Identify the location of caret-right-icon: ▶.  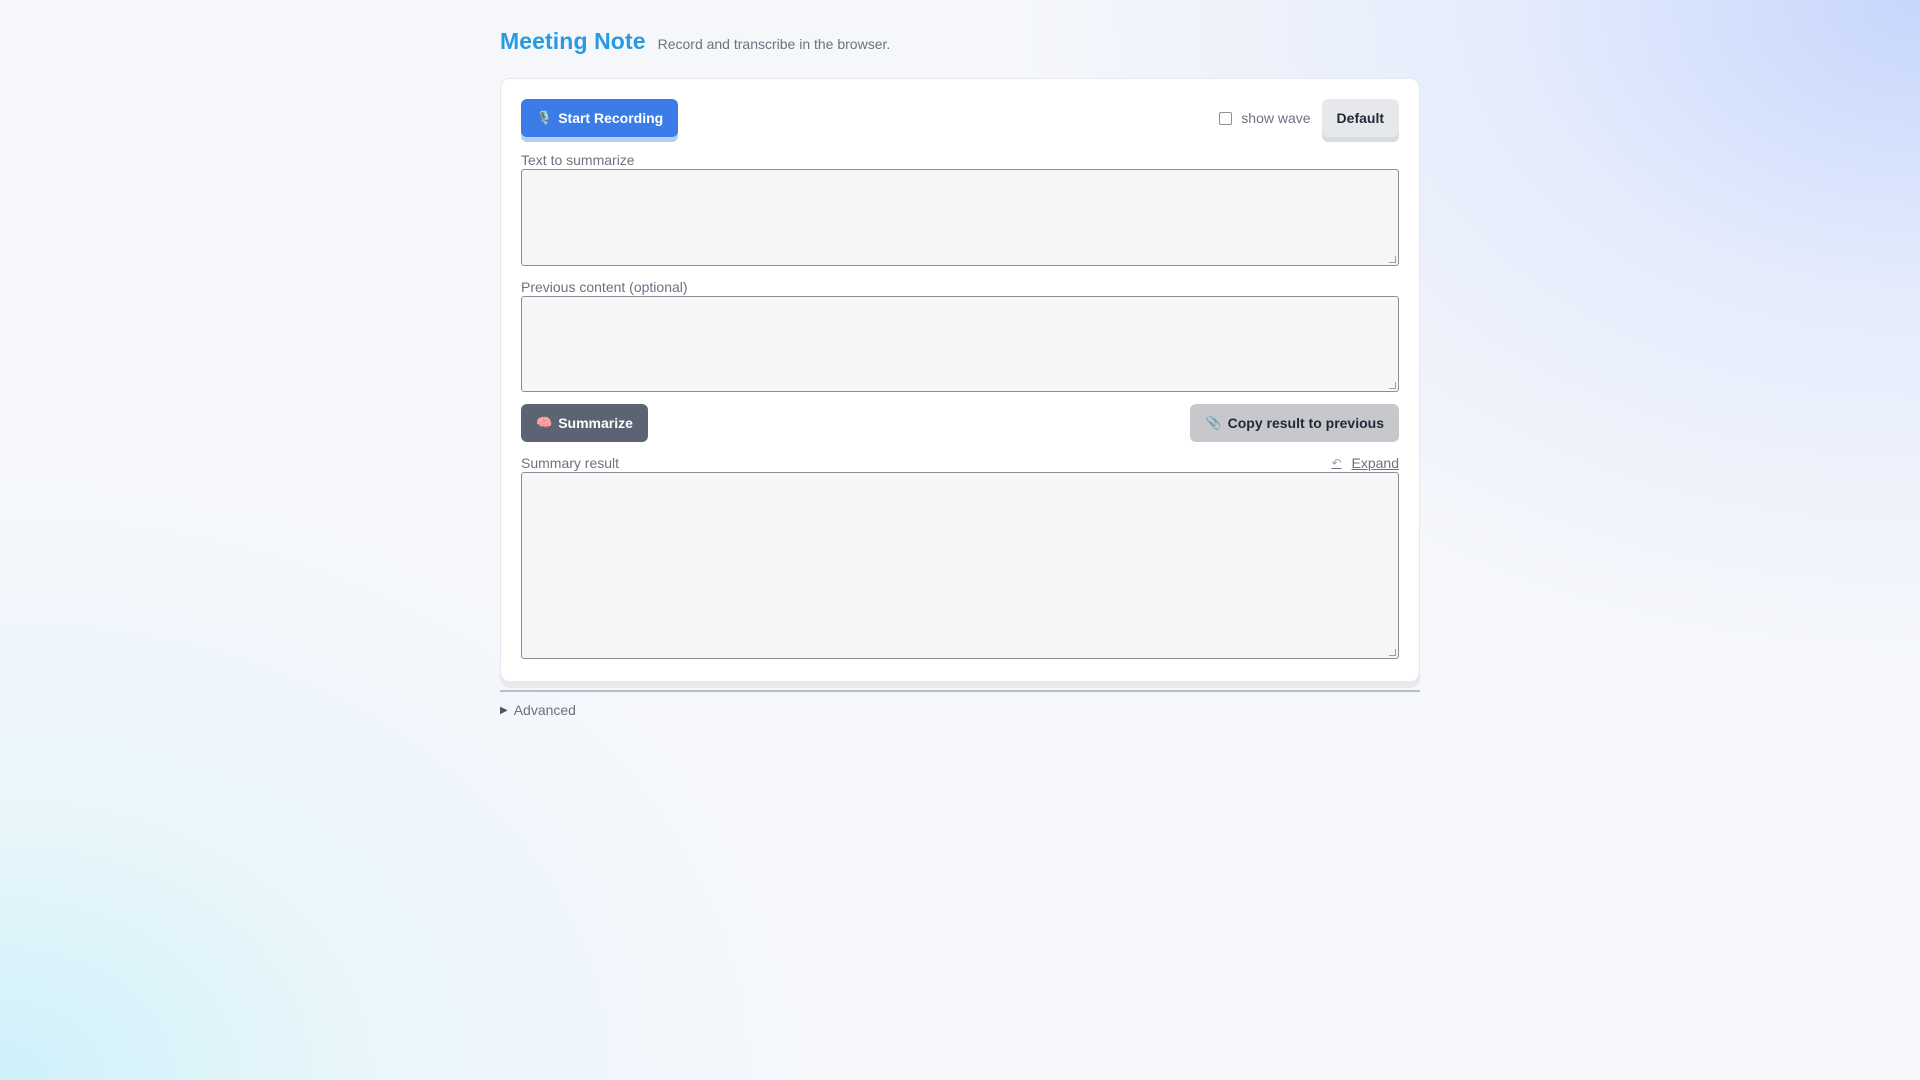
(504, 710).